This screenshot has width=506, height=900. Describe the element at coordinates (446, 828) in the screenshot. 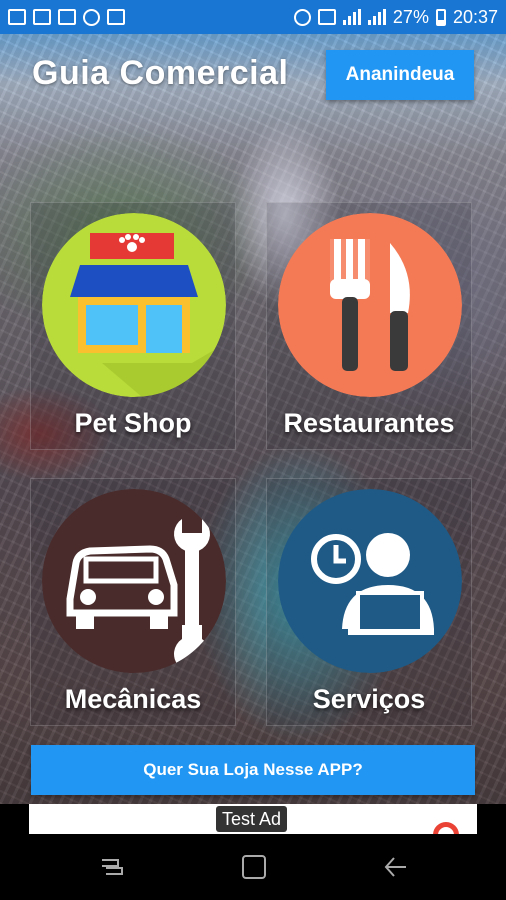

I see `ad-logo-icon` at that location.